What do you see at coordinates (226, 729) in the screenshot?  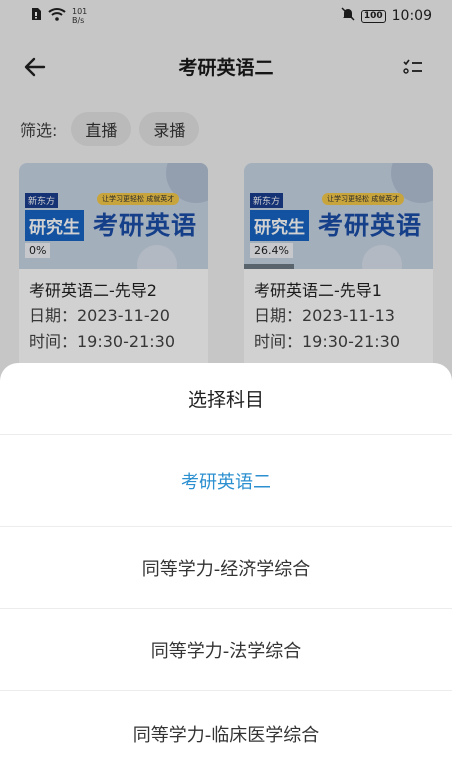 I see `subject-option: 同等学力-临床医学综合` at bounding box center [226, 729].